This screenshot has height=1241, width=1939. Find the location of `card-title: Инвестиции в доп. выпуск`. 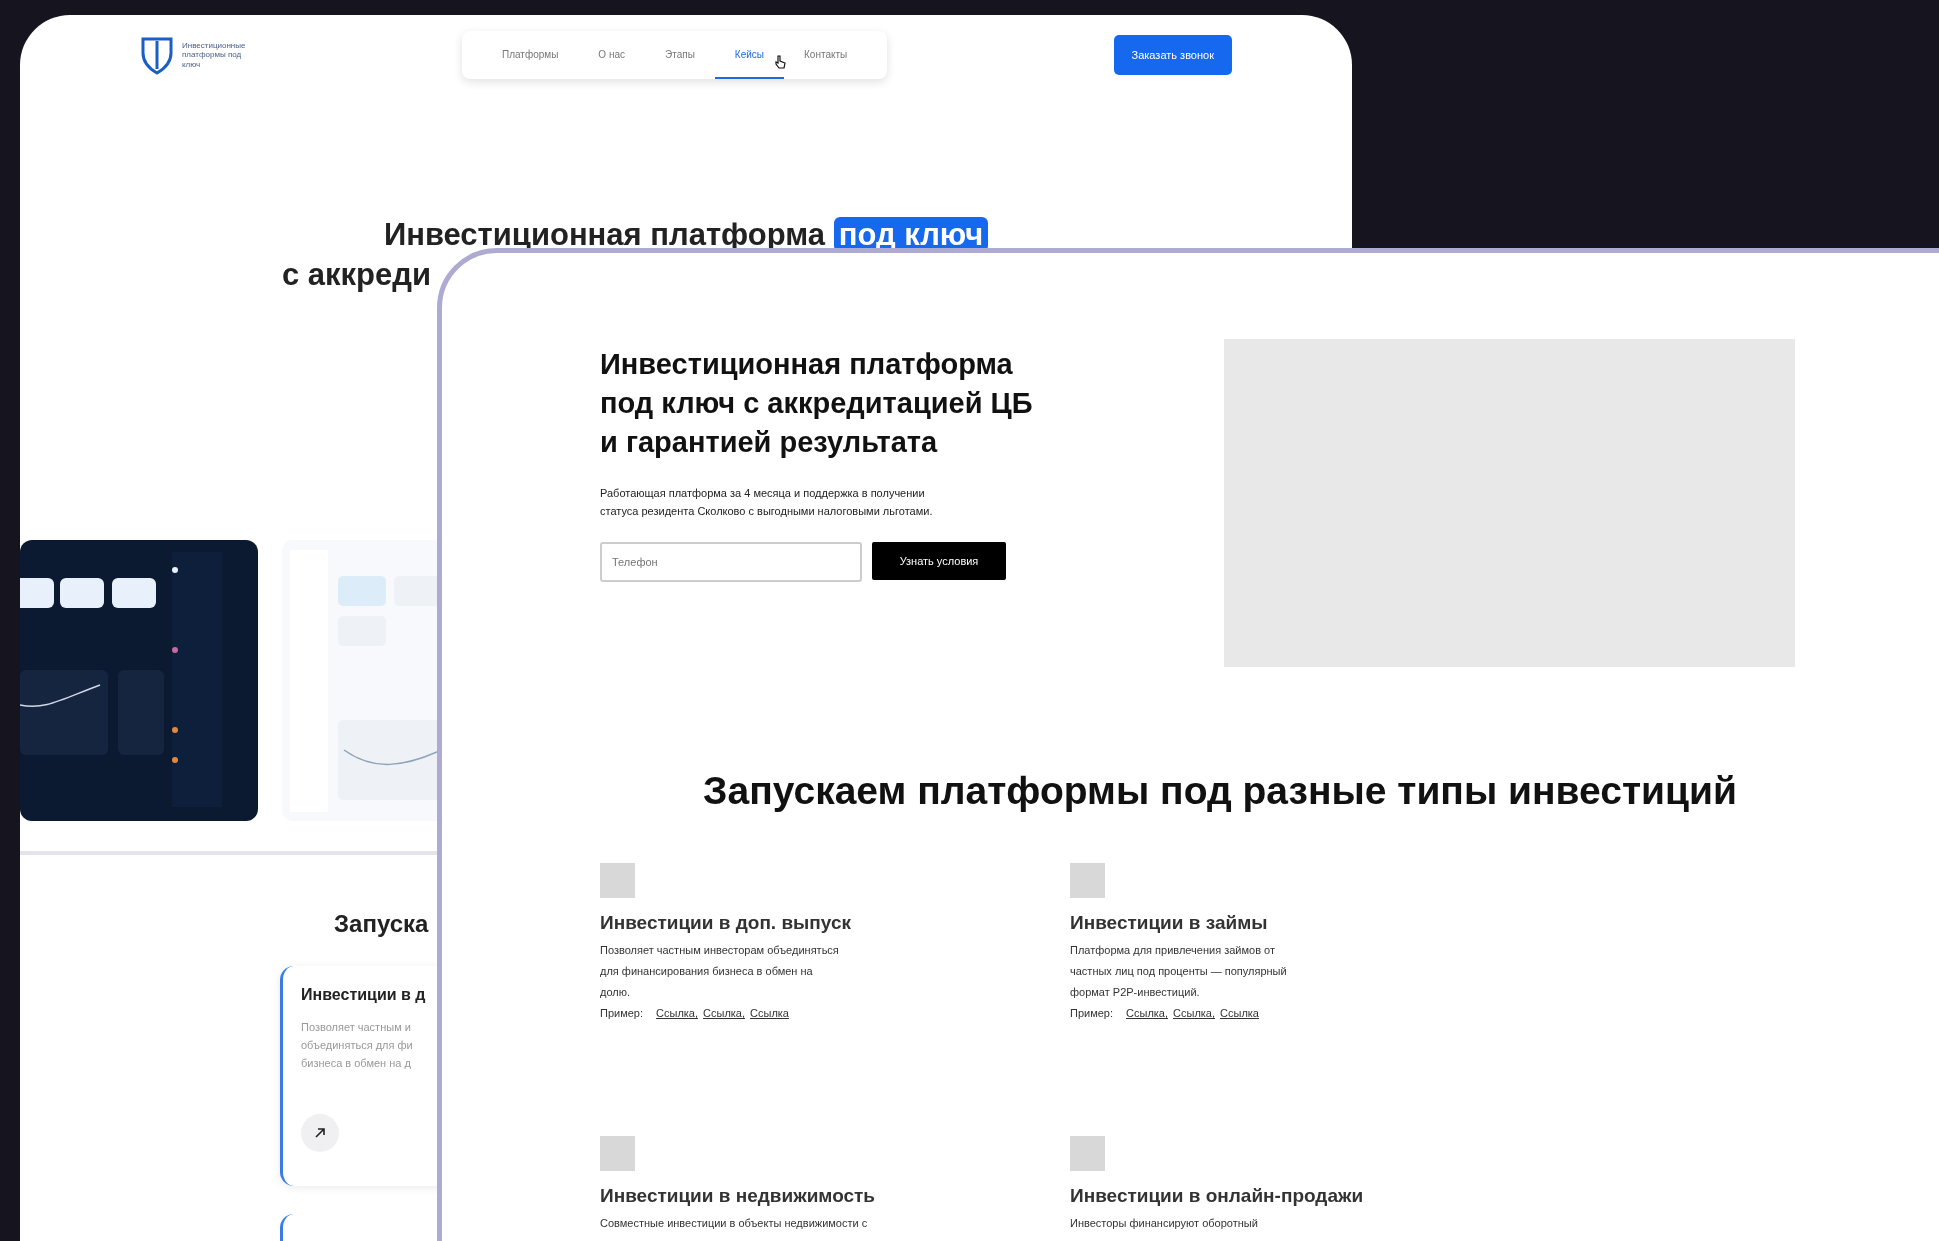

card-title: Инвестиции в доп. выпуск is located at coordinates (726, 923).